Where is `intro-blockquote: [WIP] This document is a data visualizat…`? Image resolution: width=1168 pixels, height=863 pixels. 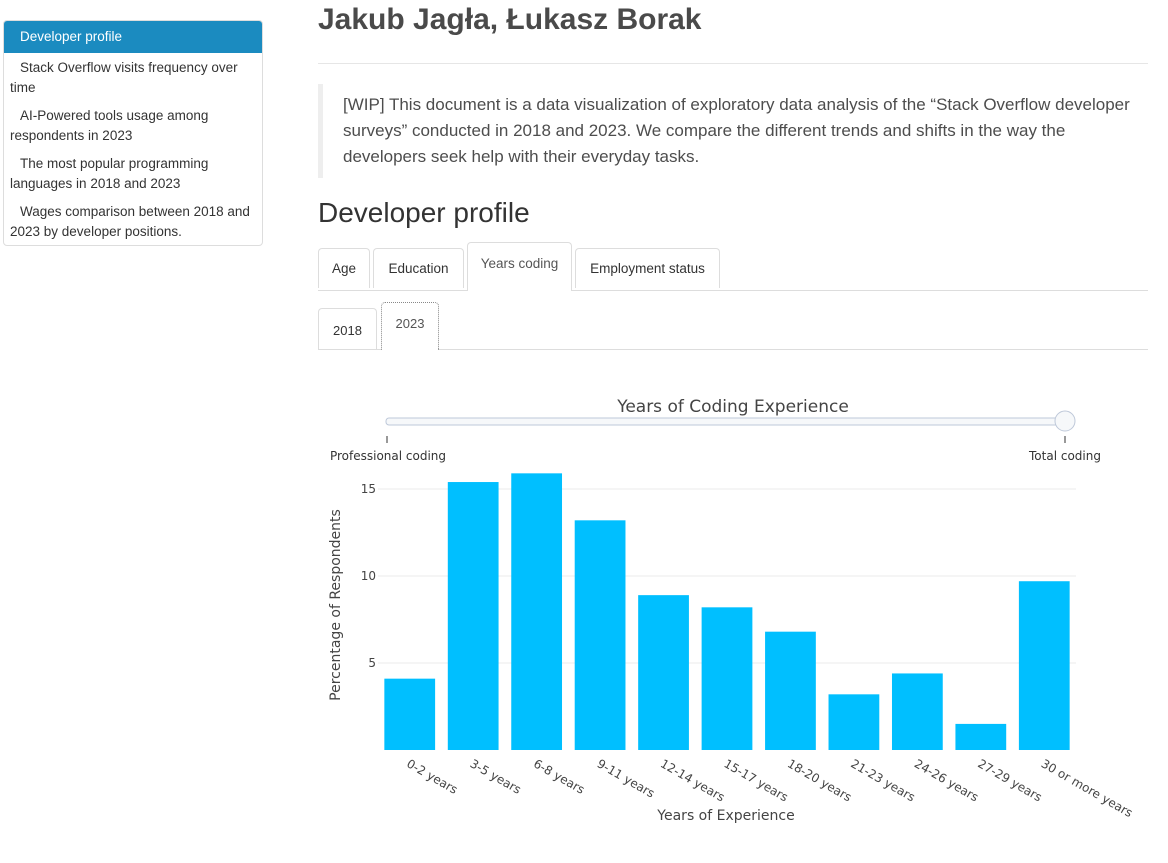 intro-blockquote: [WIP] This document is a data visualizat… is located at coordinates (734, 131).